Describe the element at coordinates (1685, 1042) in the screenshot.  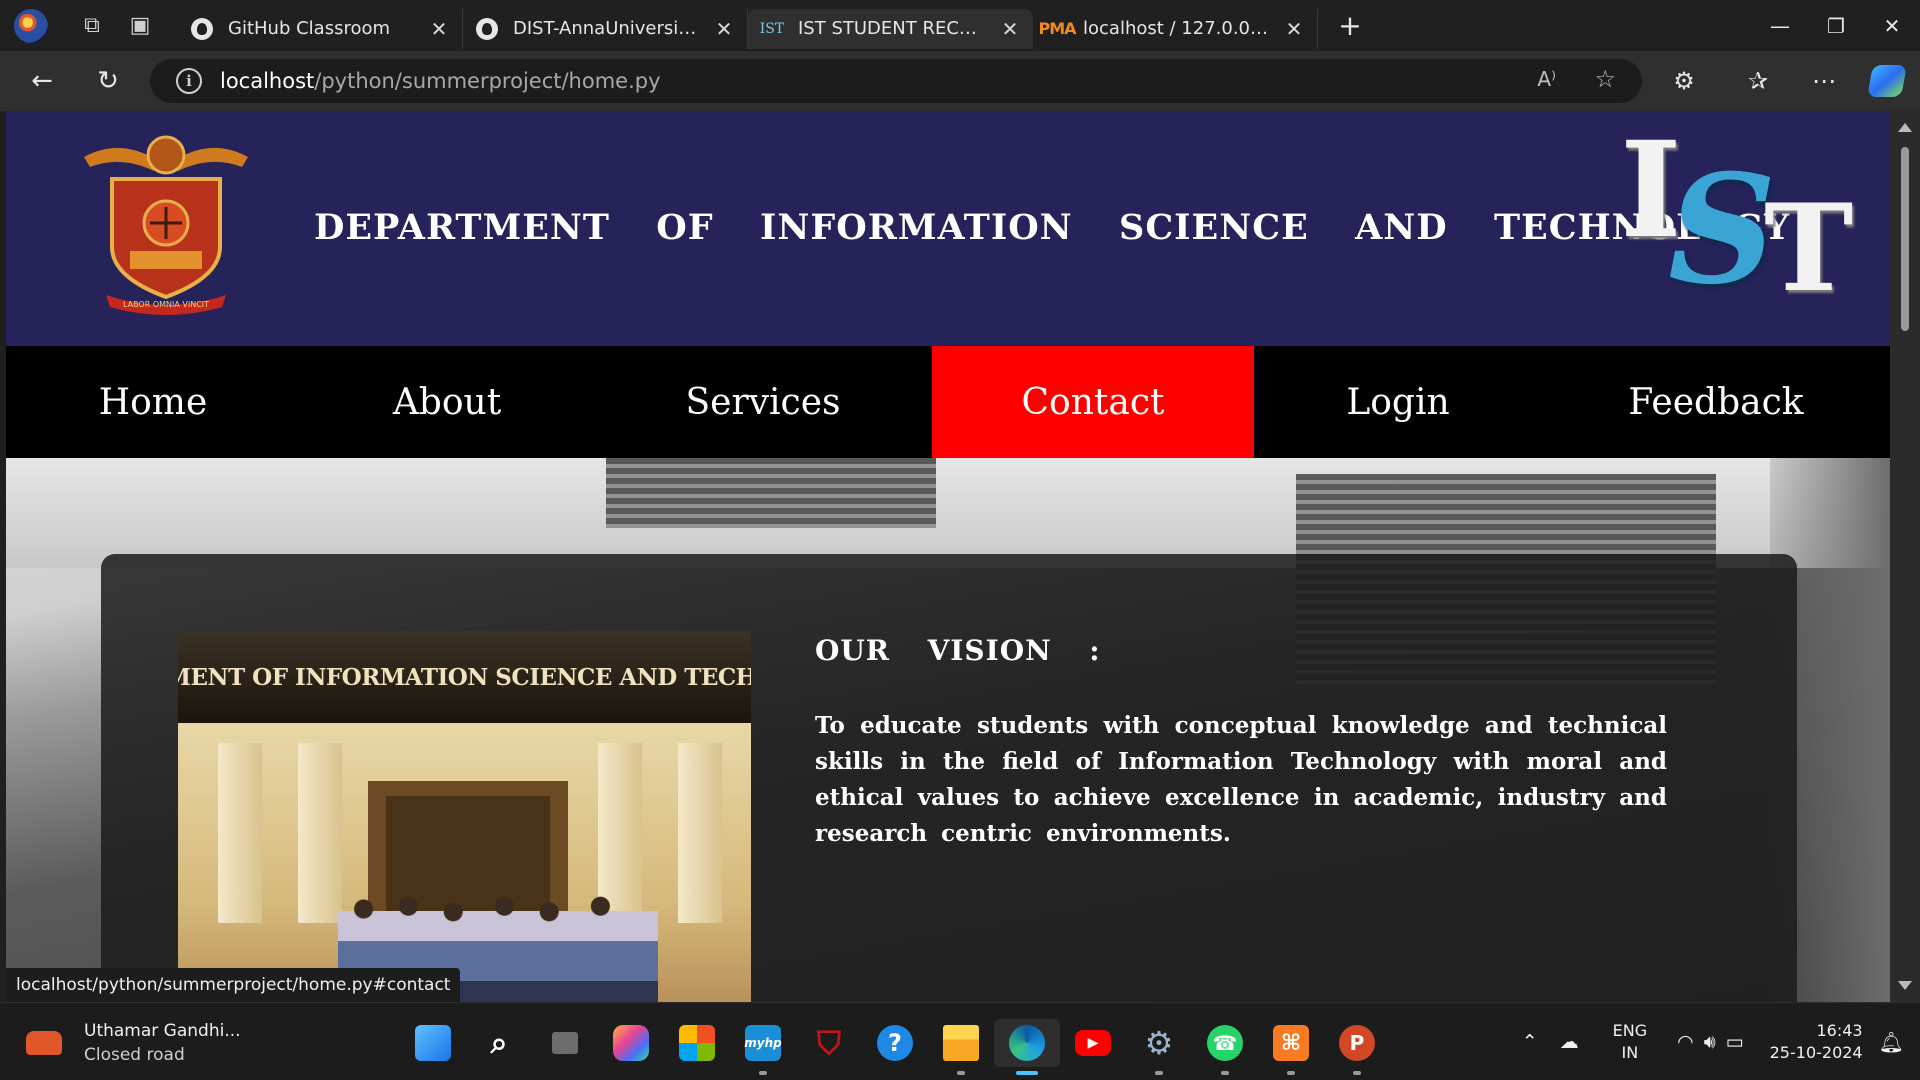
I see `wifi-icon: ◠` at that location.